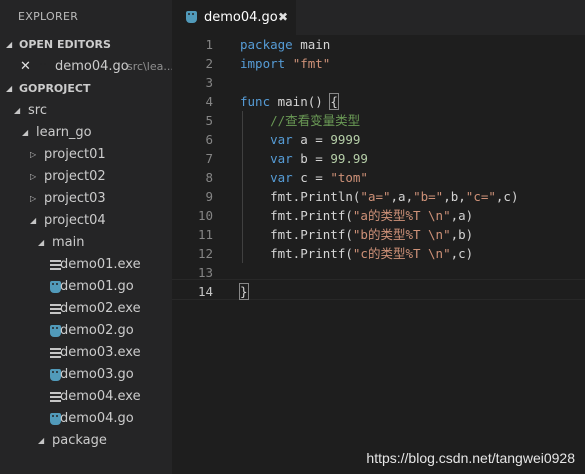 The width and height of the screenshot is (585, 474). What do you see at coordinates (86, 243) in the screenshot?
I see `tree-item-main: ◢ main` at bounding box center [86, 243].